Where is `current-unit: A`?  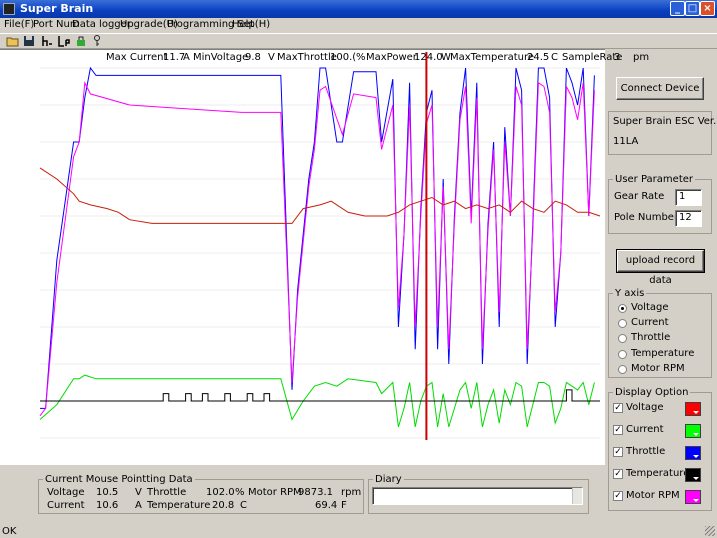 current-unit: A is located at coordinates (186, 57).